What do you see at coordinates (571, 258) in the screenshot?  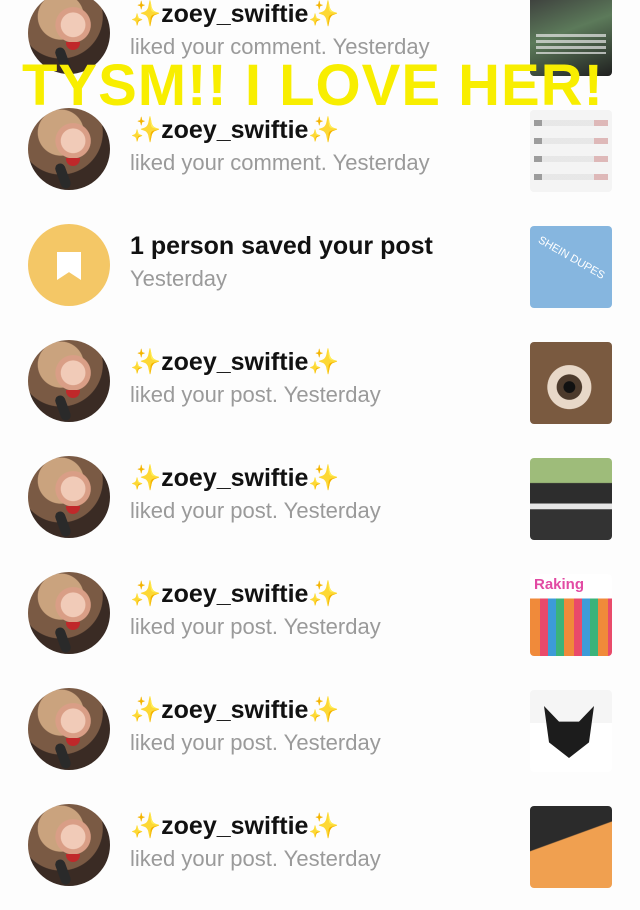 I see `thumbnail-label: SHEIN DUPES` at bounding box center [571, 258].